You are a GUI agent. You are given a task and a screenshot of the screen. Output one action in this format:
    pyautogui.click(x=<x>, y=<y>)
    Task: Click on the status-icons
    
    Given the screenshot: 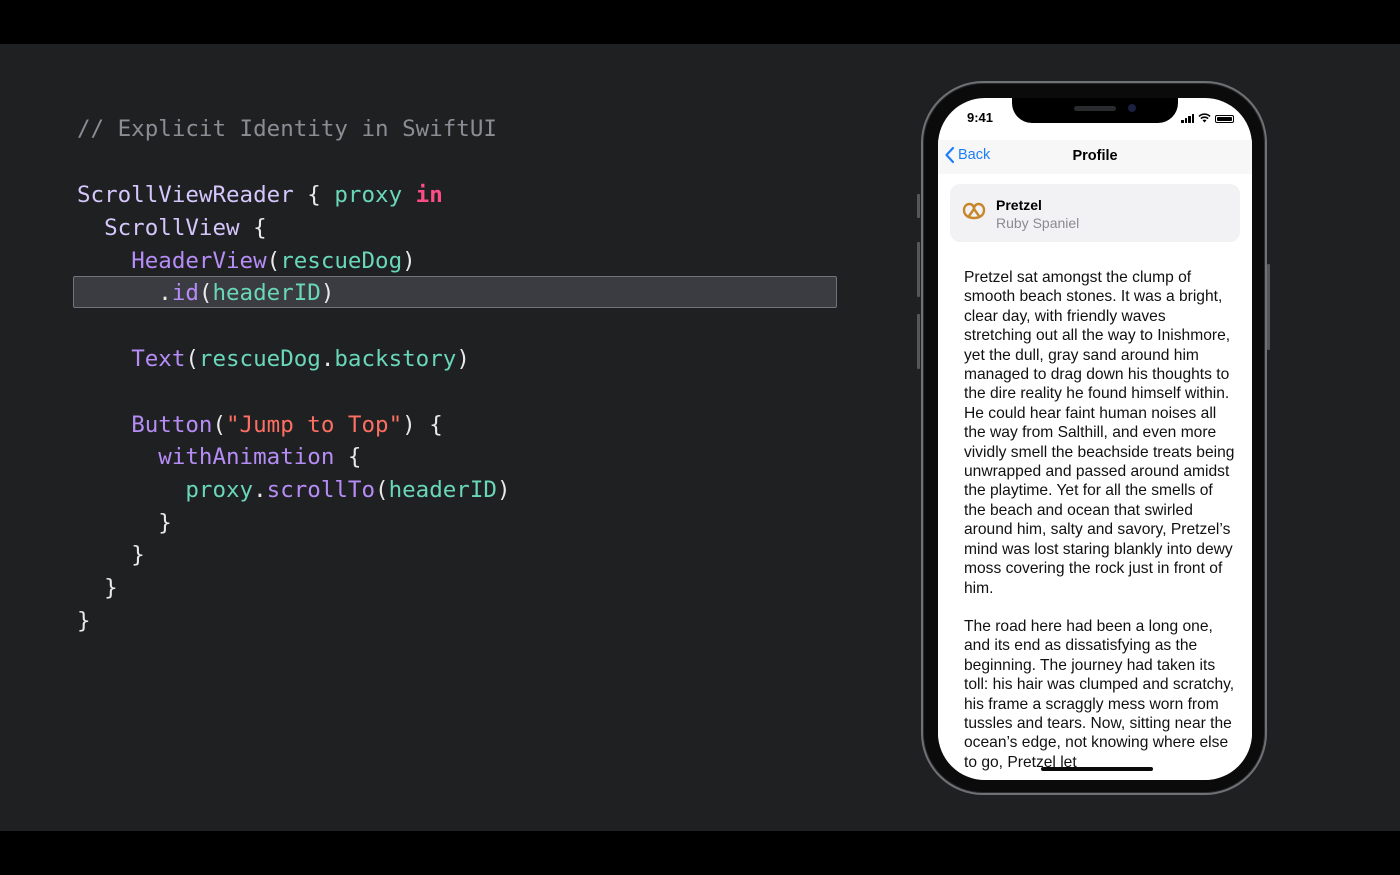 What is the action you would take?
    pyautogui.click(x=1207, y=118)
    